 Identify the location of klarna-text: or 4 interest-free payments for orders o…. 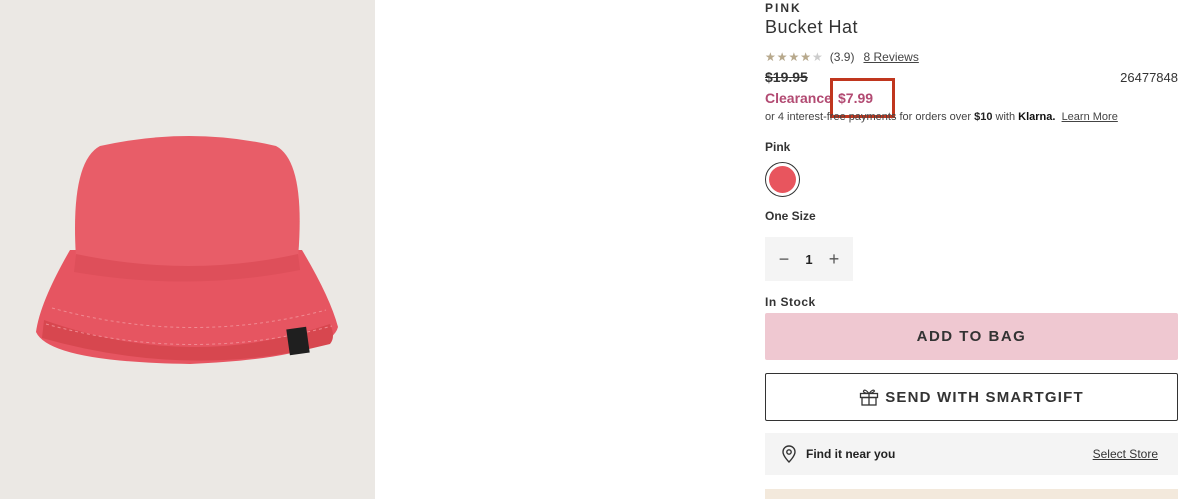
(870, 117).